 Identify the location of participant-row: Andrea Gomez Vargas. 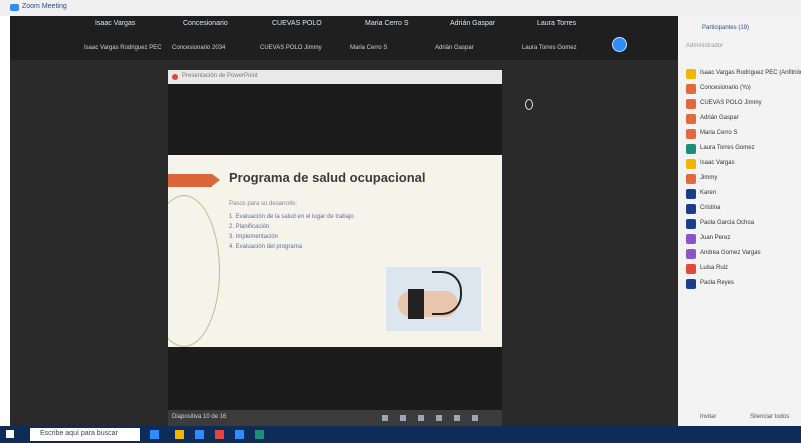
(743, 254).